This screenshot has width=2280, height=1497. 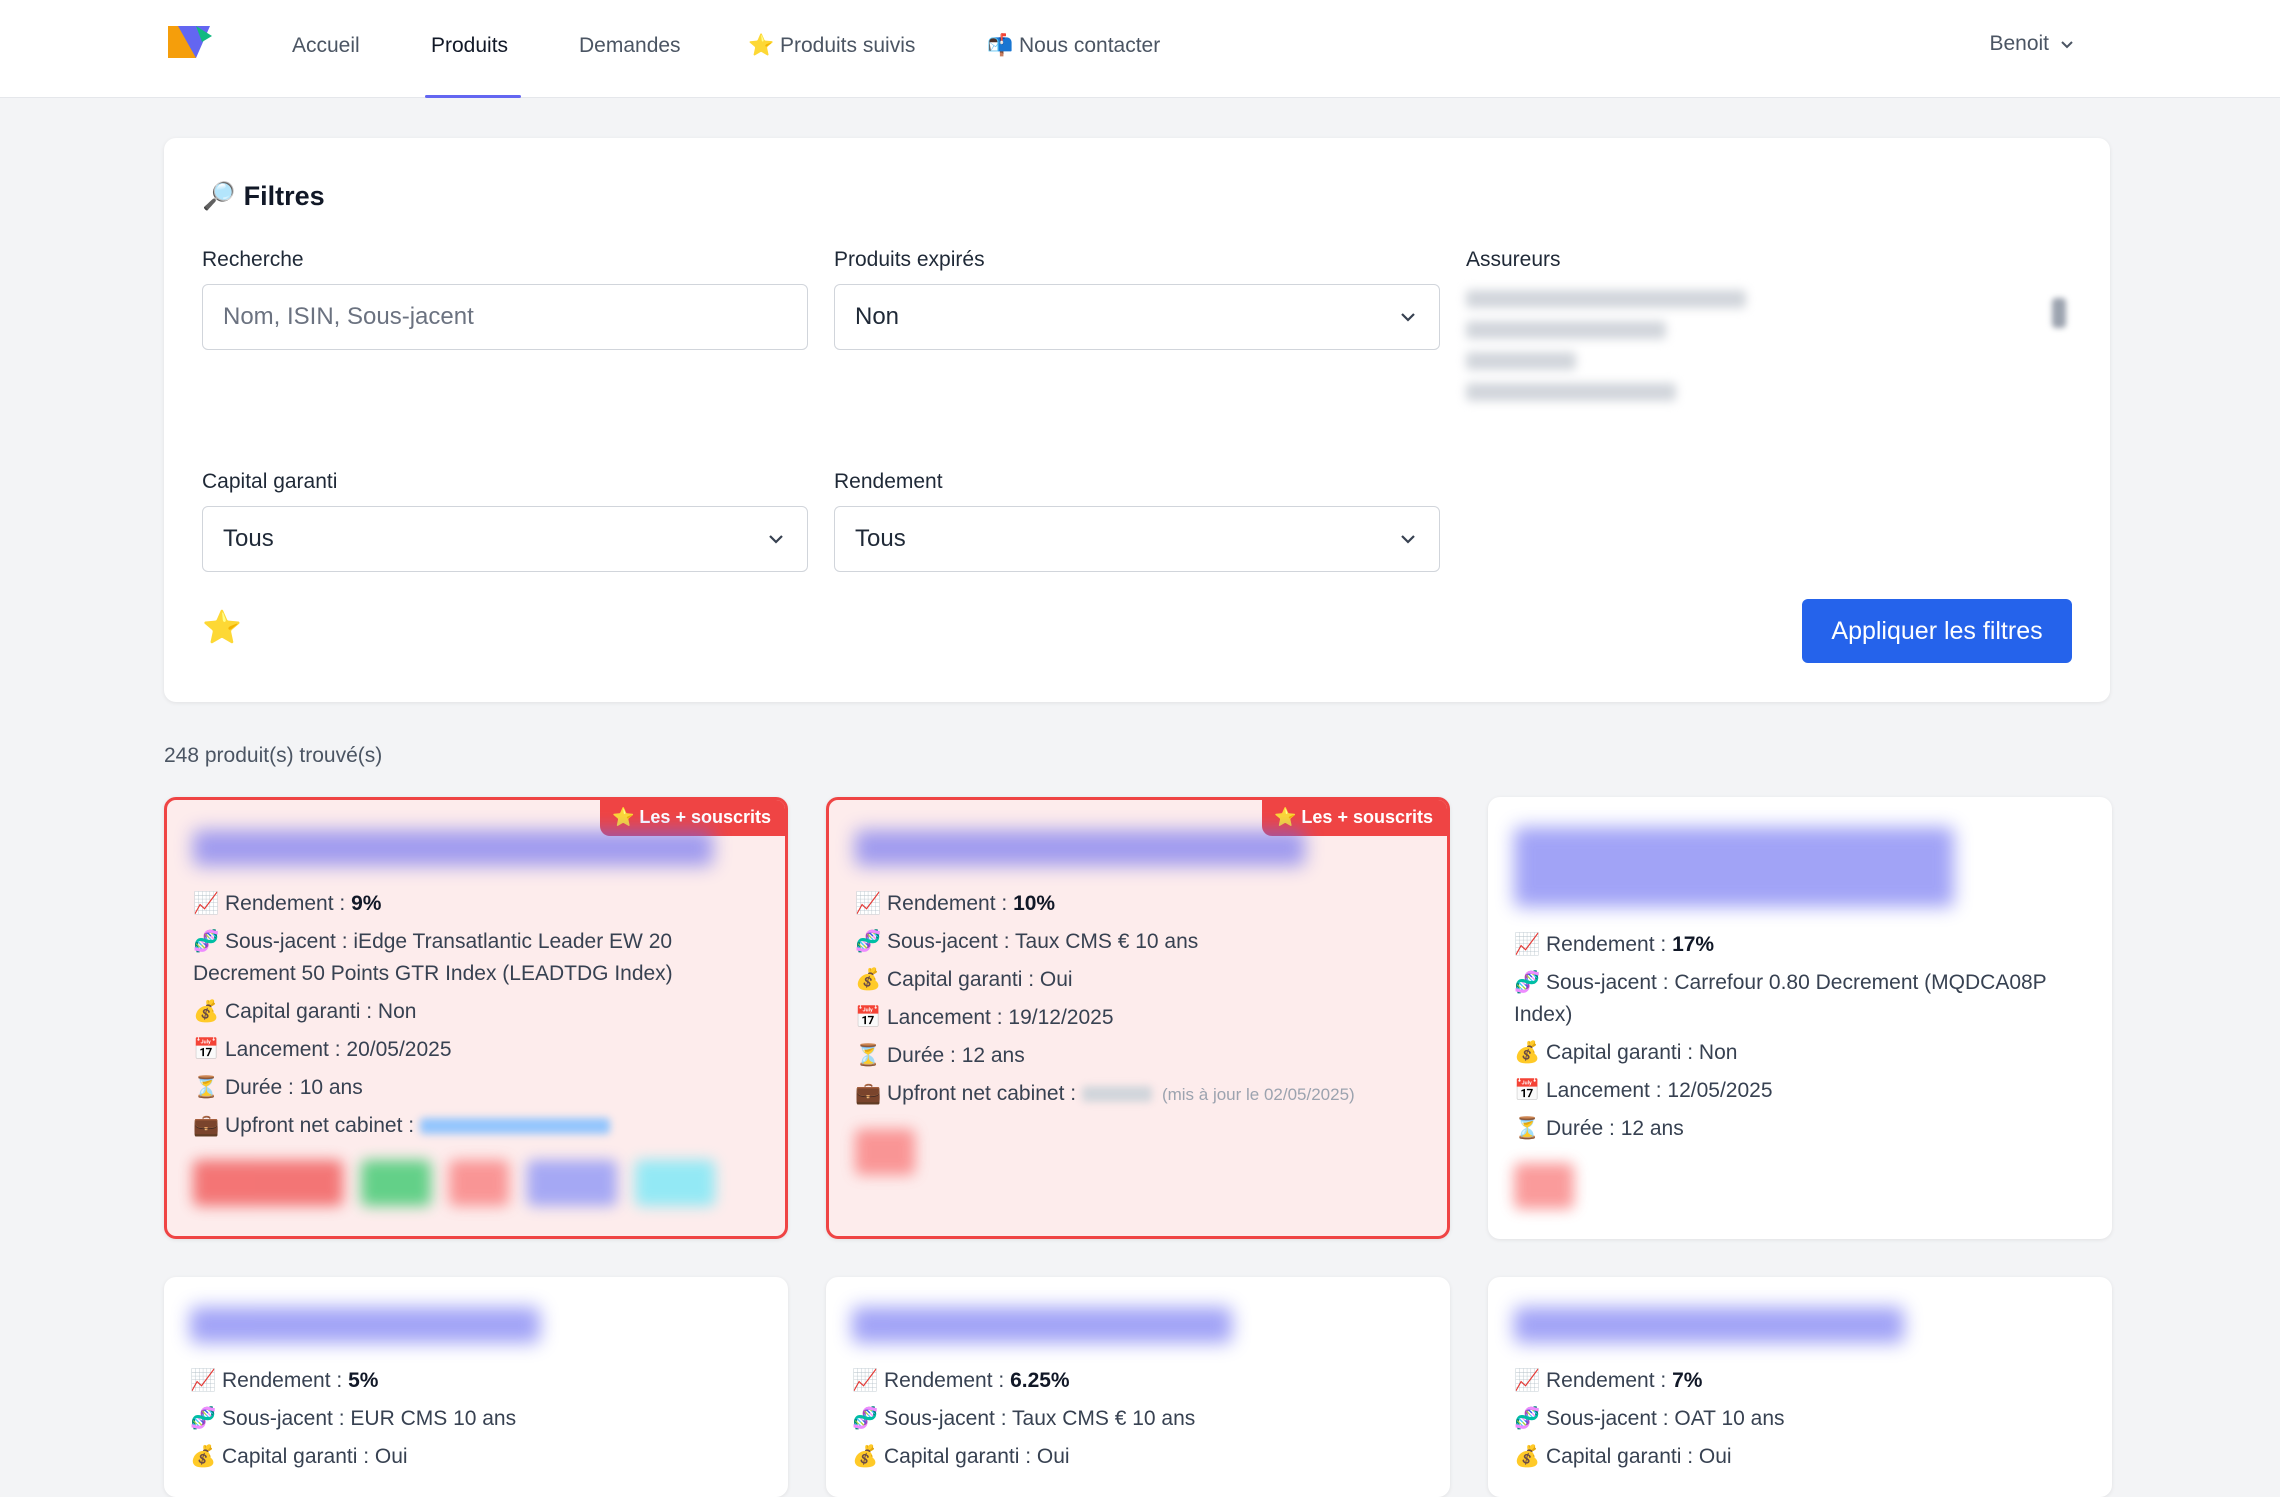 What do you see at coordinates (505, 539) in the screenshot?
I see `capital-select: Tous` at bounding box center [505, 539].